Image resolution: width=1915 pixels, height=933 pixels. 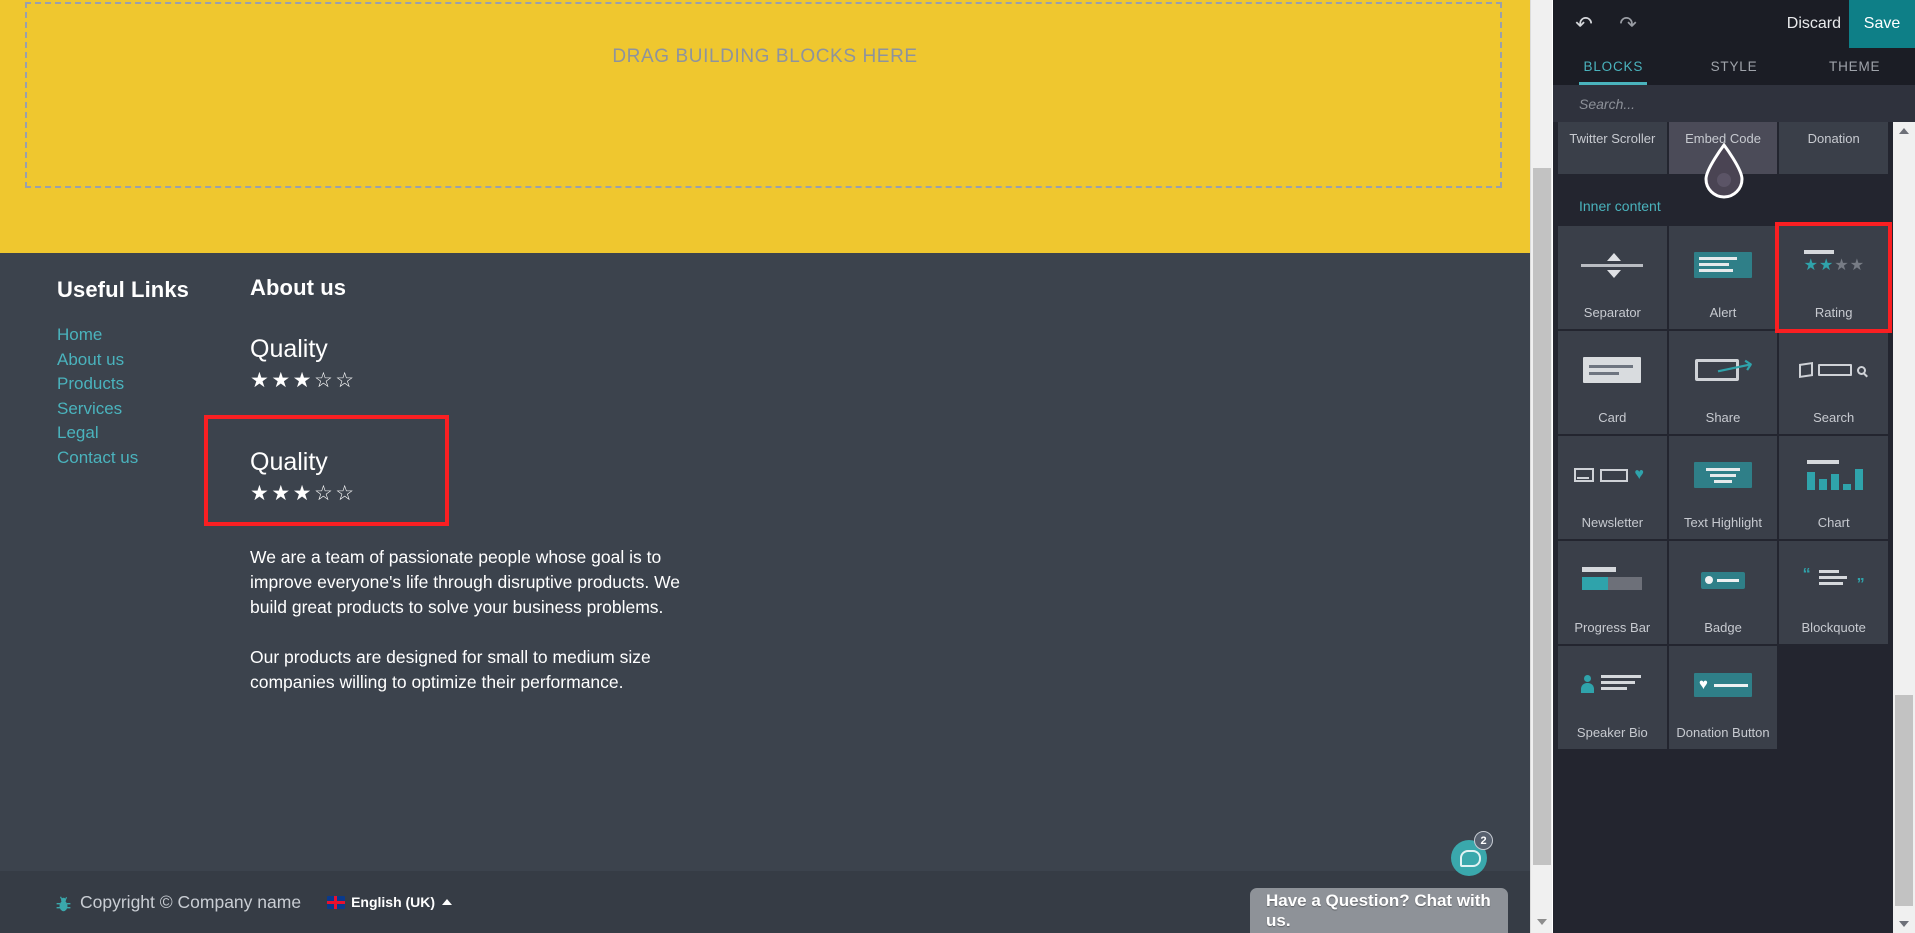 I want to click on language-label: English (UK), so click(x=393, y=902).